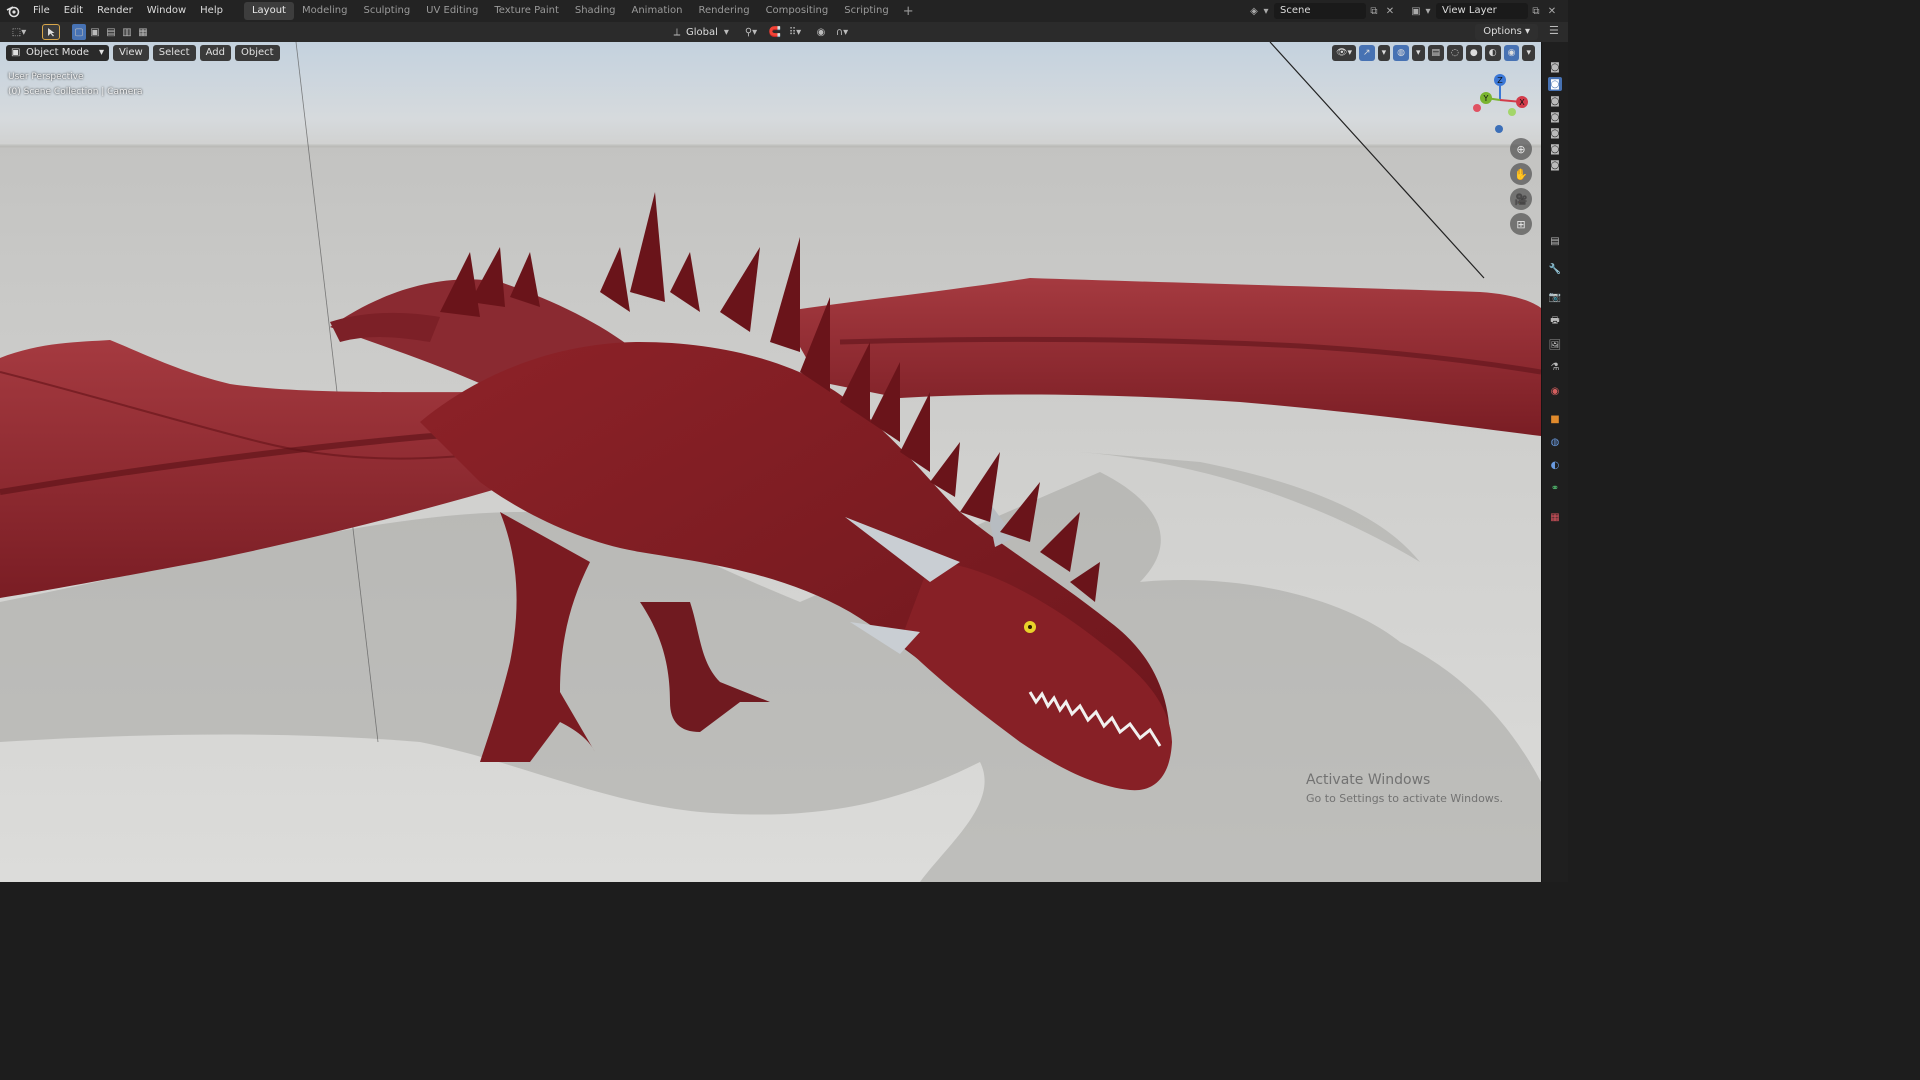  I want to click on blender-logo-icon, so click(13, 11).